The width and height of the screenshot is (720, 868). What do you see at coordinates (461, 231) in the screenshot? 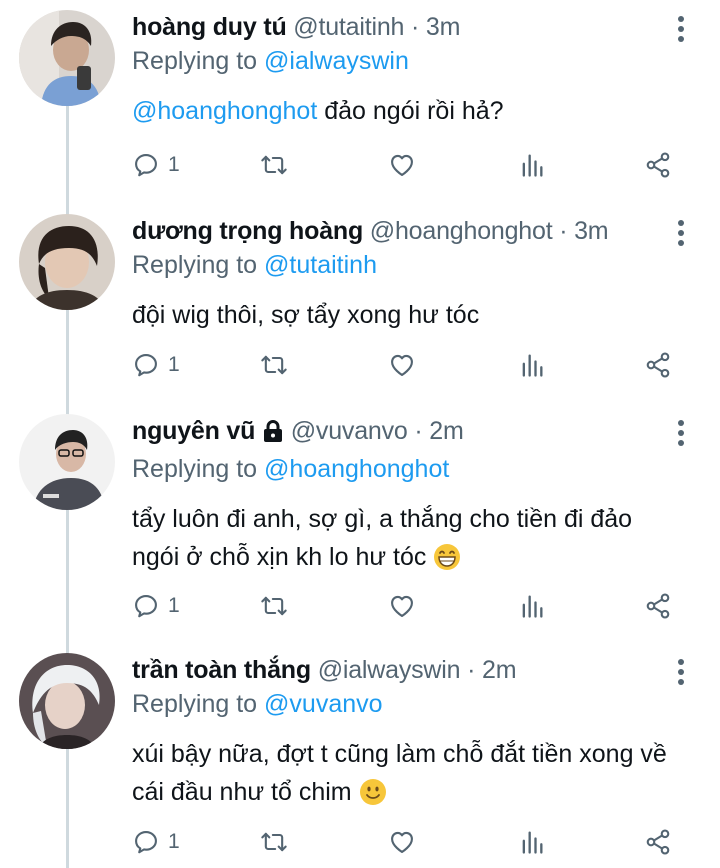
I see `user-handle: @hoanghonghot` at bounding box center [461, 231].